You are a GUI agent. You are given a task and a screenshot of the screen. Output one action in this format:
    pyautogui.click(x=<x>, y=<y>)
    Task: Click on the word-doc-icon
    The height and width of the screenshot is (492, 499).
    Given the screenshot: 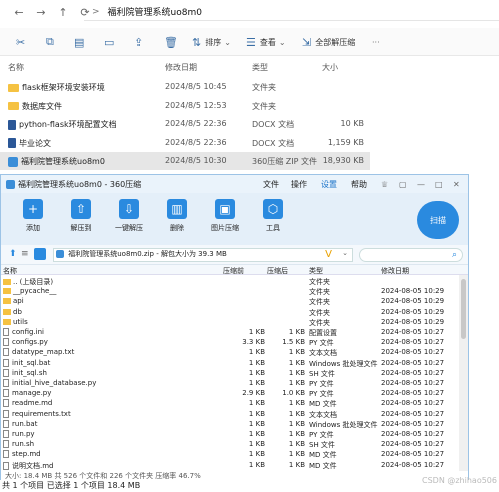 What is the action you would take?
    pyautogui.click(x=12, y=124)
    